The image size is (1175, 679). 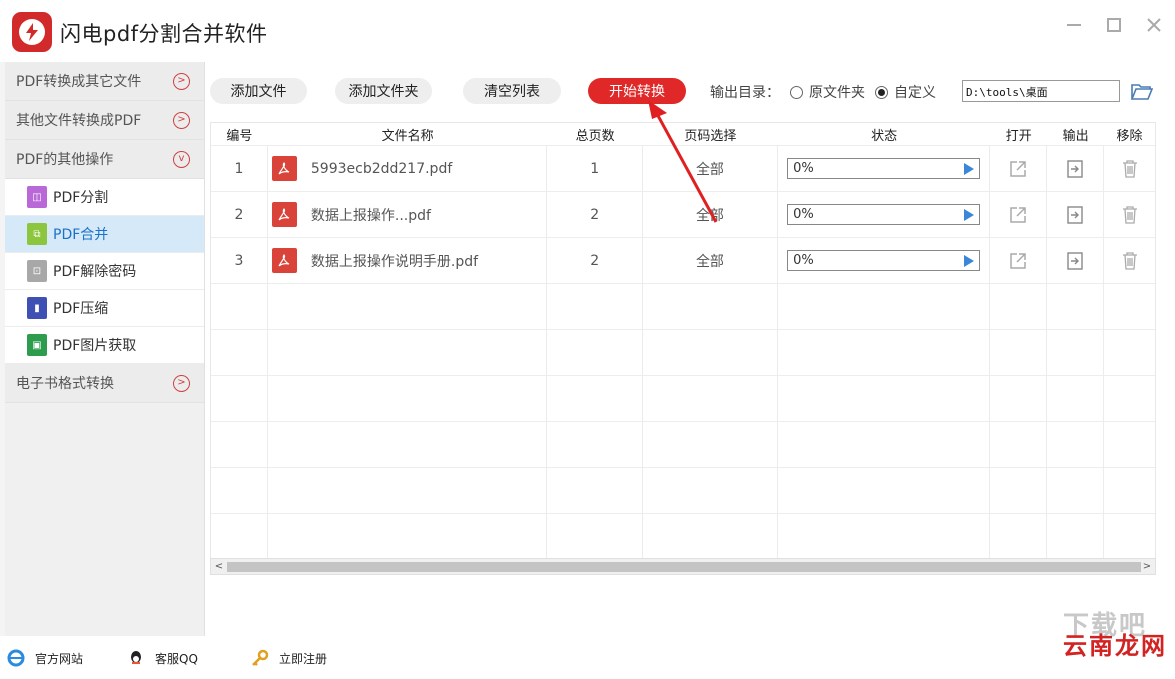 I want to click on scroll-right-icon: >, so click(x=1147, y=566).